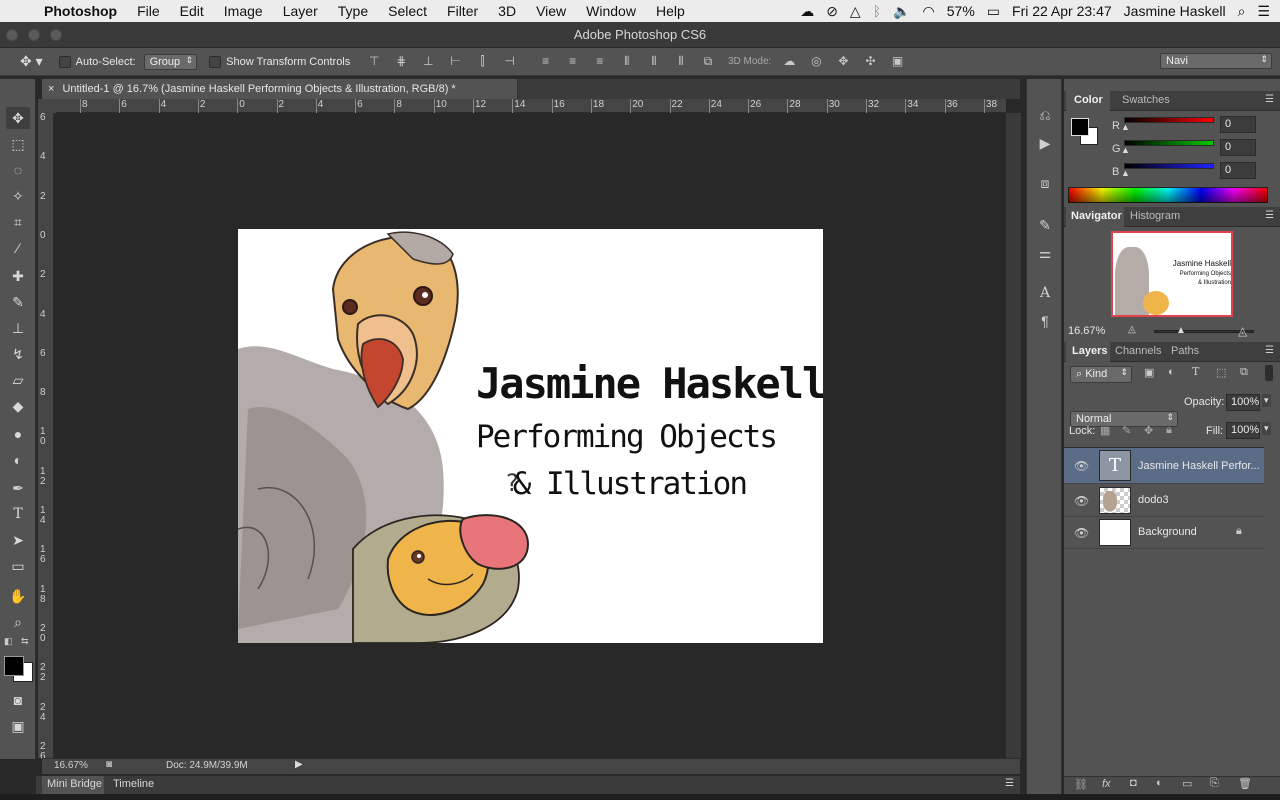 This screenshot has height=800, width=1280. Describe the element at coordinates (961, 11) in the screenshot. I see `battery-percent: 57%` at that location.